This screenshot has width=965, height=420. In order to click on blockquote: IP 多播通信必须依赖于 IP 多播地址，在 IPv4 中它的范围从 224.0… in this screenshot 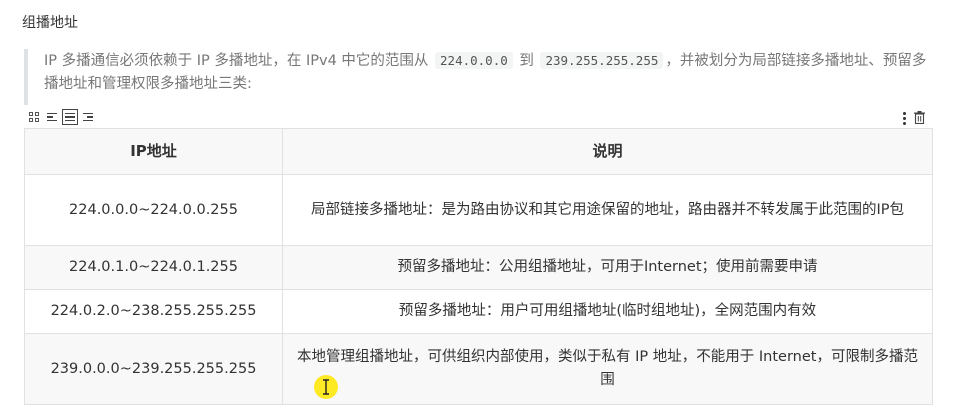, I will do `click(479, 77)`.